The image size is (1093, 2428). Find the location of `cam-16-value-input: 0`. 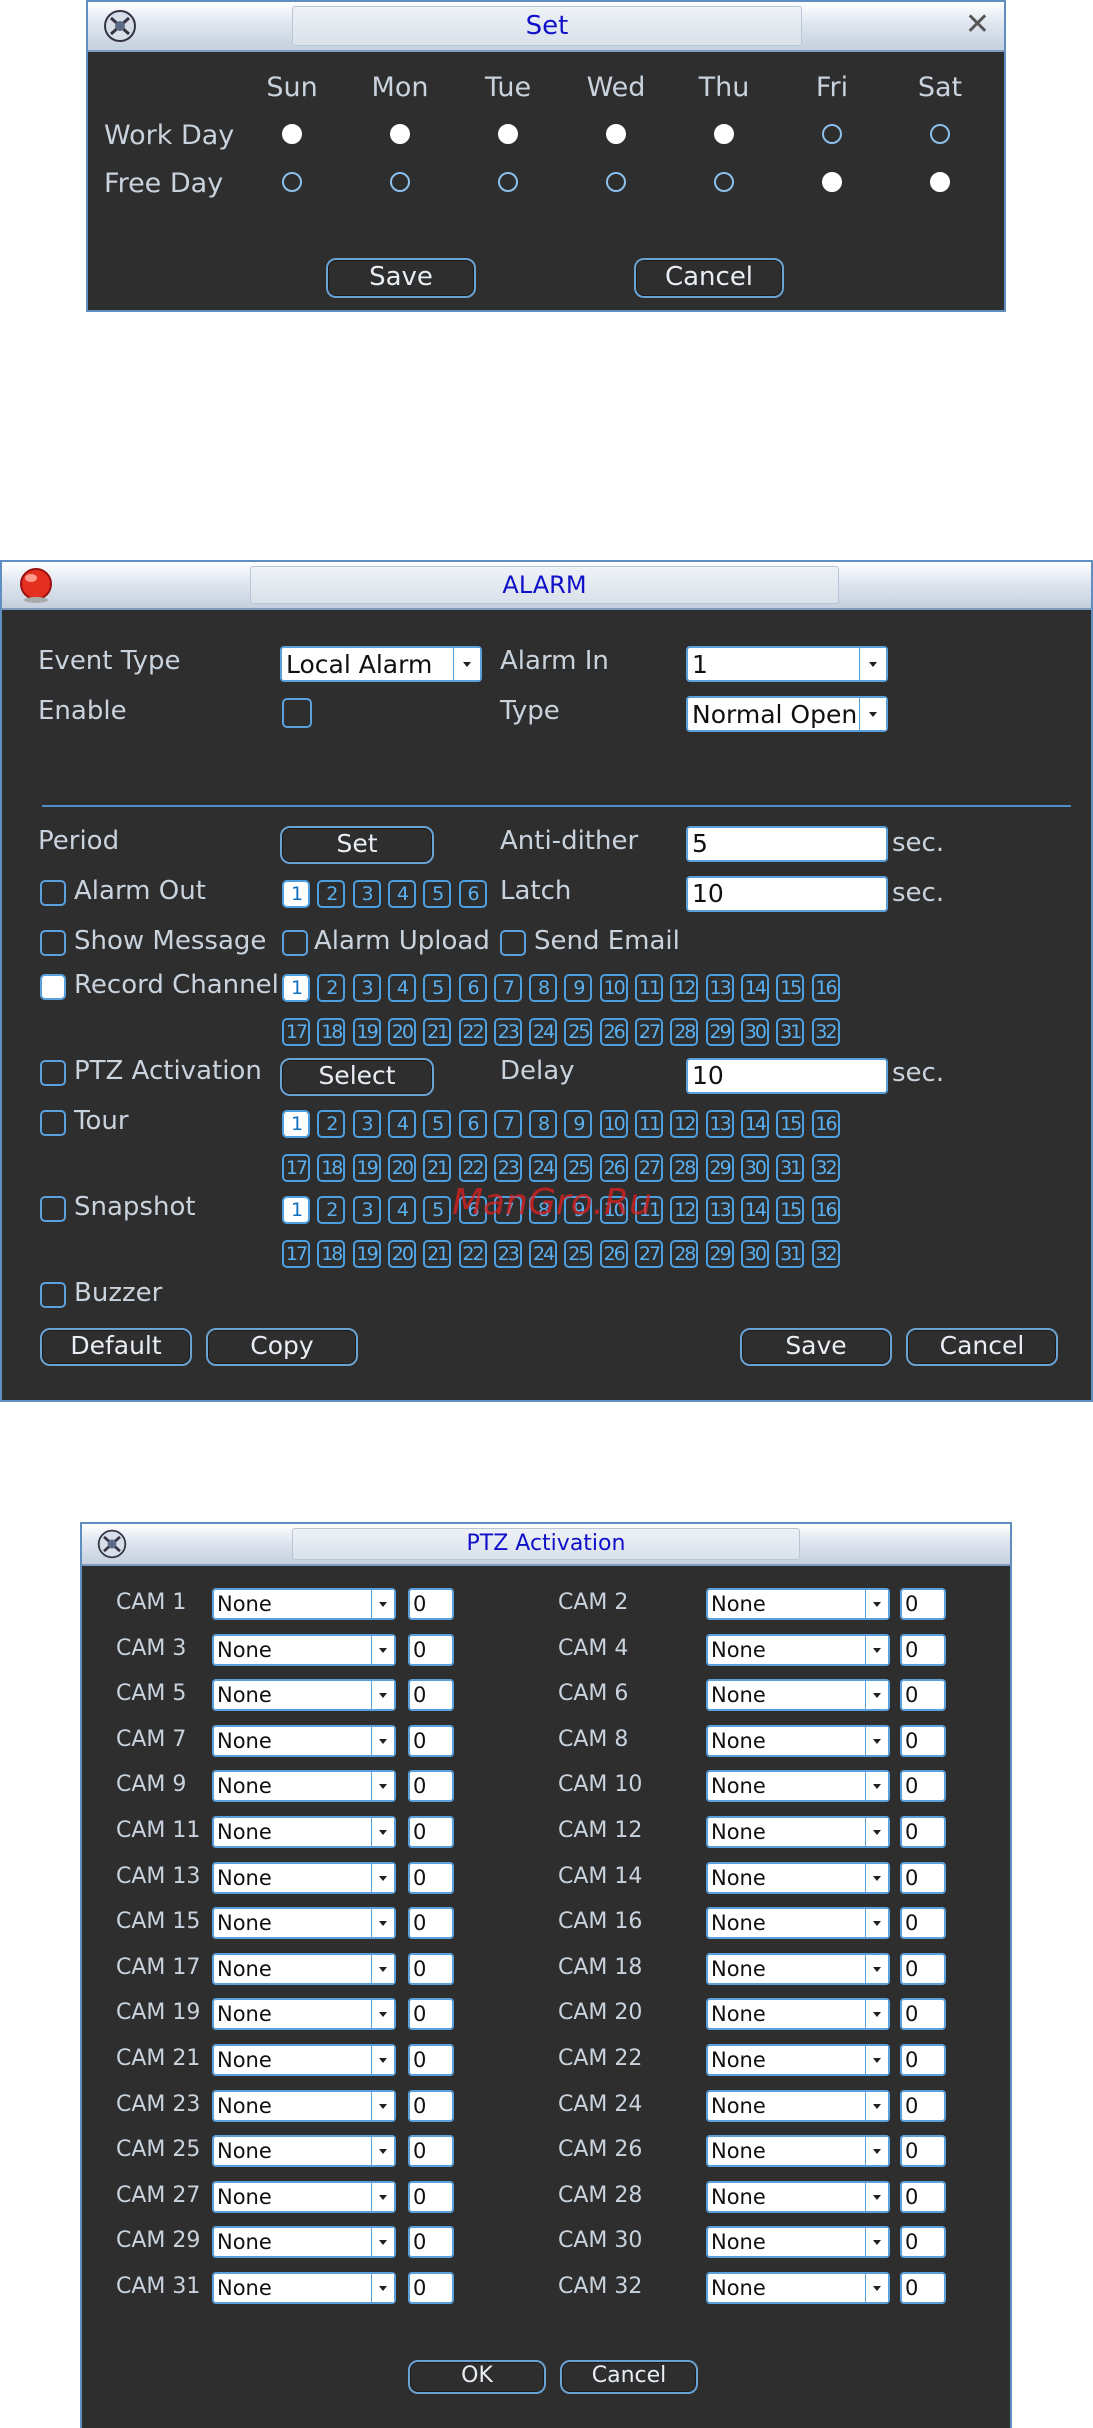

cam-16-value-input: 0 is located at coordinates (923, 1923).